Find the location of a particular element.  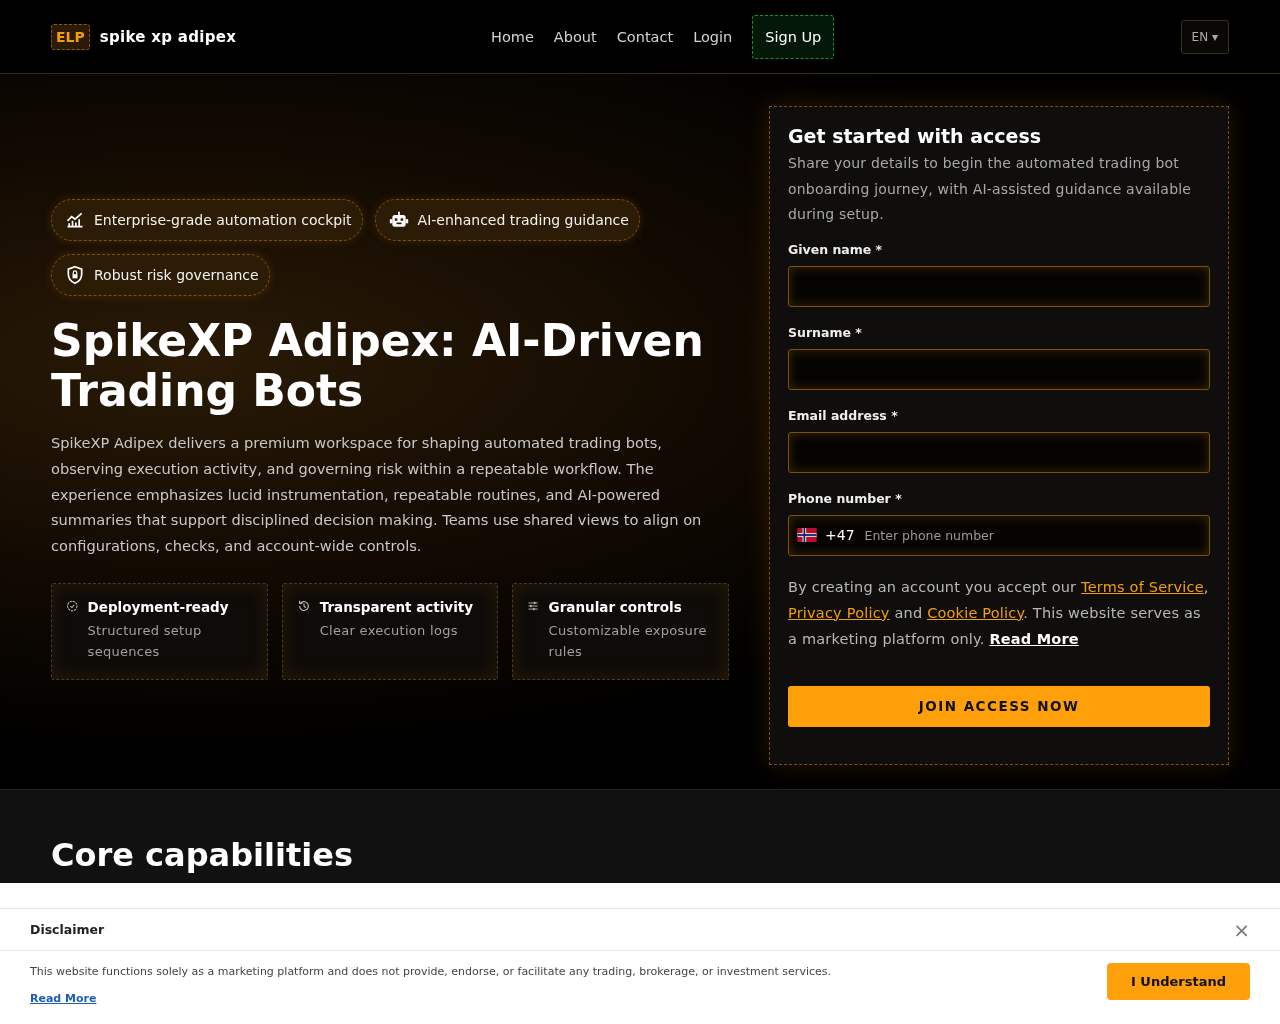

hero-title: SpikeXP Adipex: AI-Driven Trading Bots is located at coordinates (378, 366).